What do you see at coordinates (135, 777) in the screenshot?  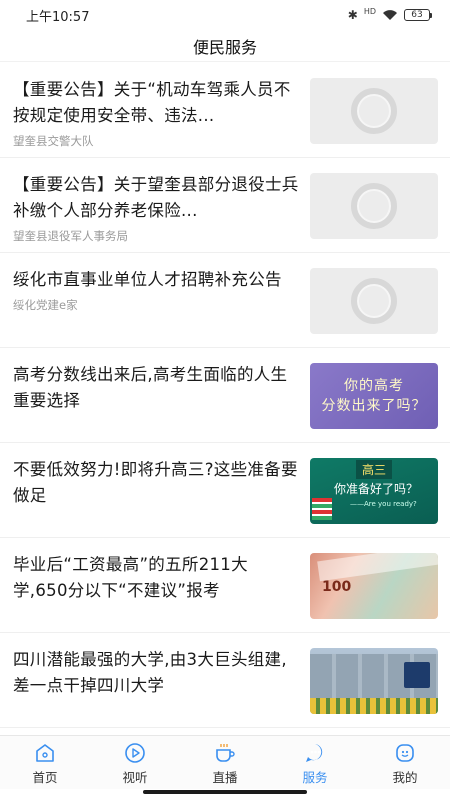 I see `tab-label: 视听` at bounding box center [135, 777].